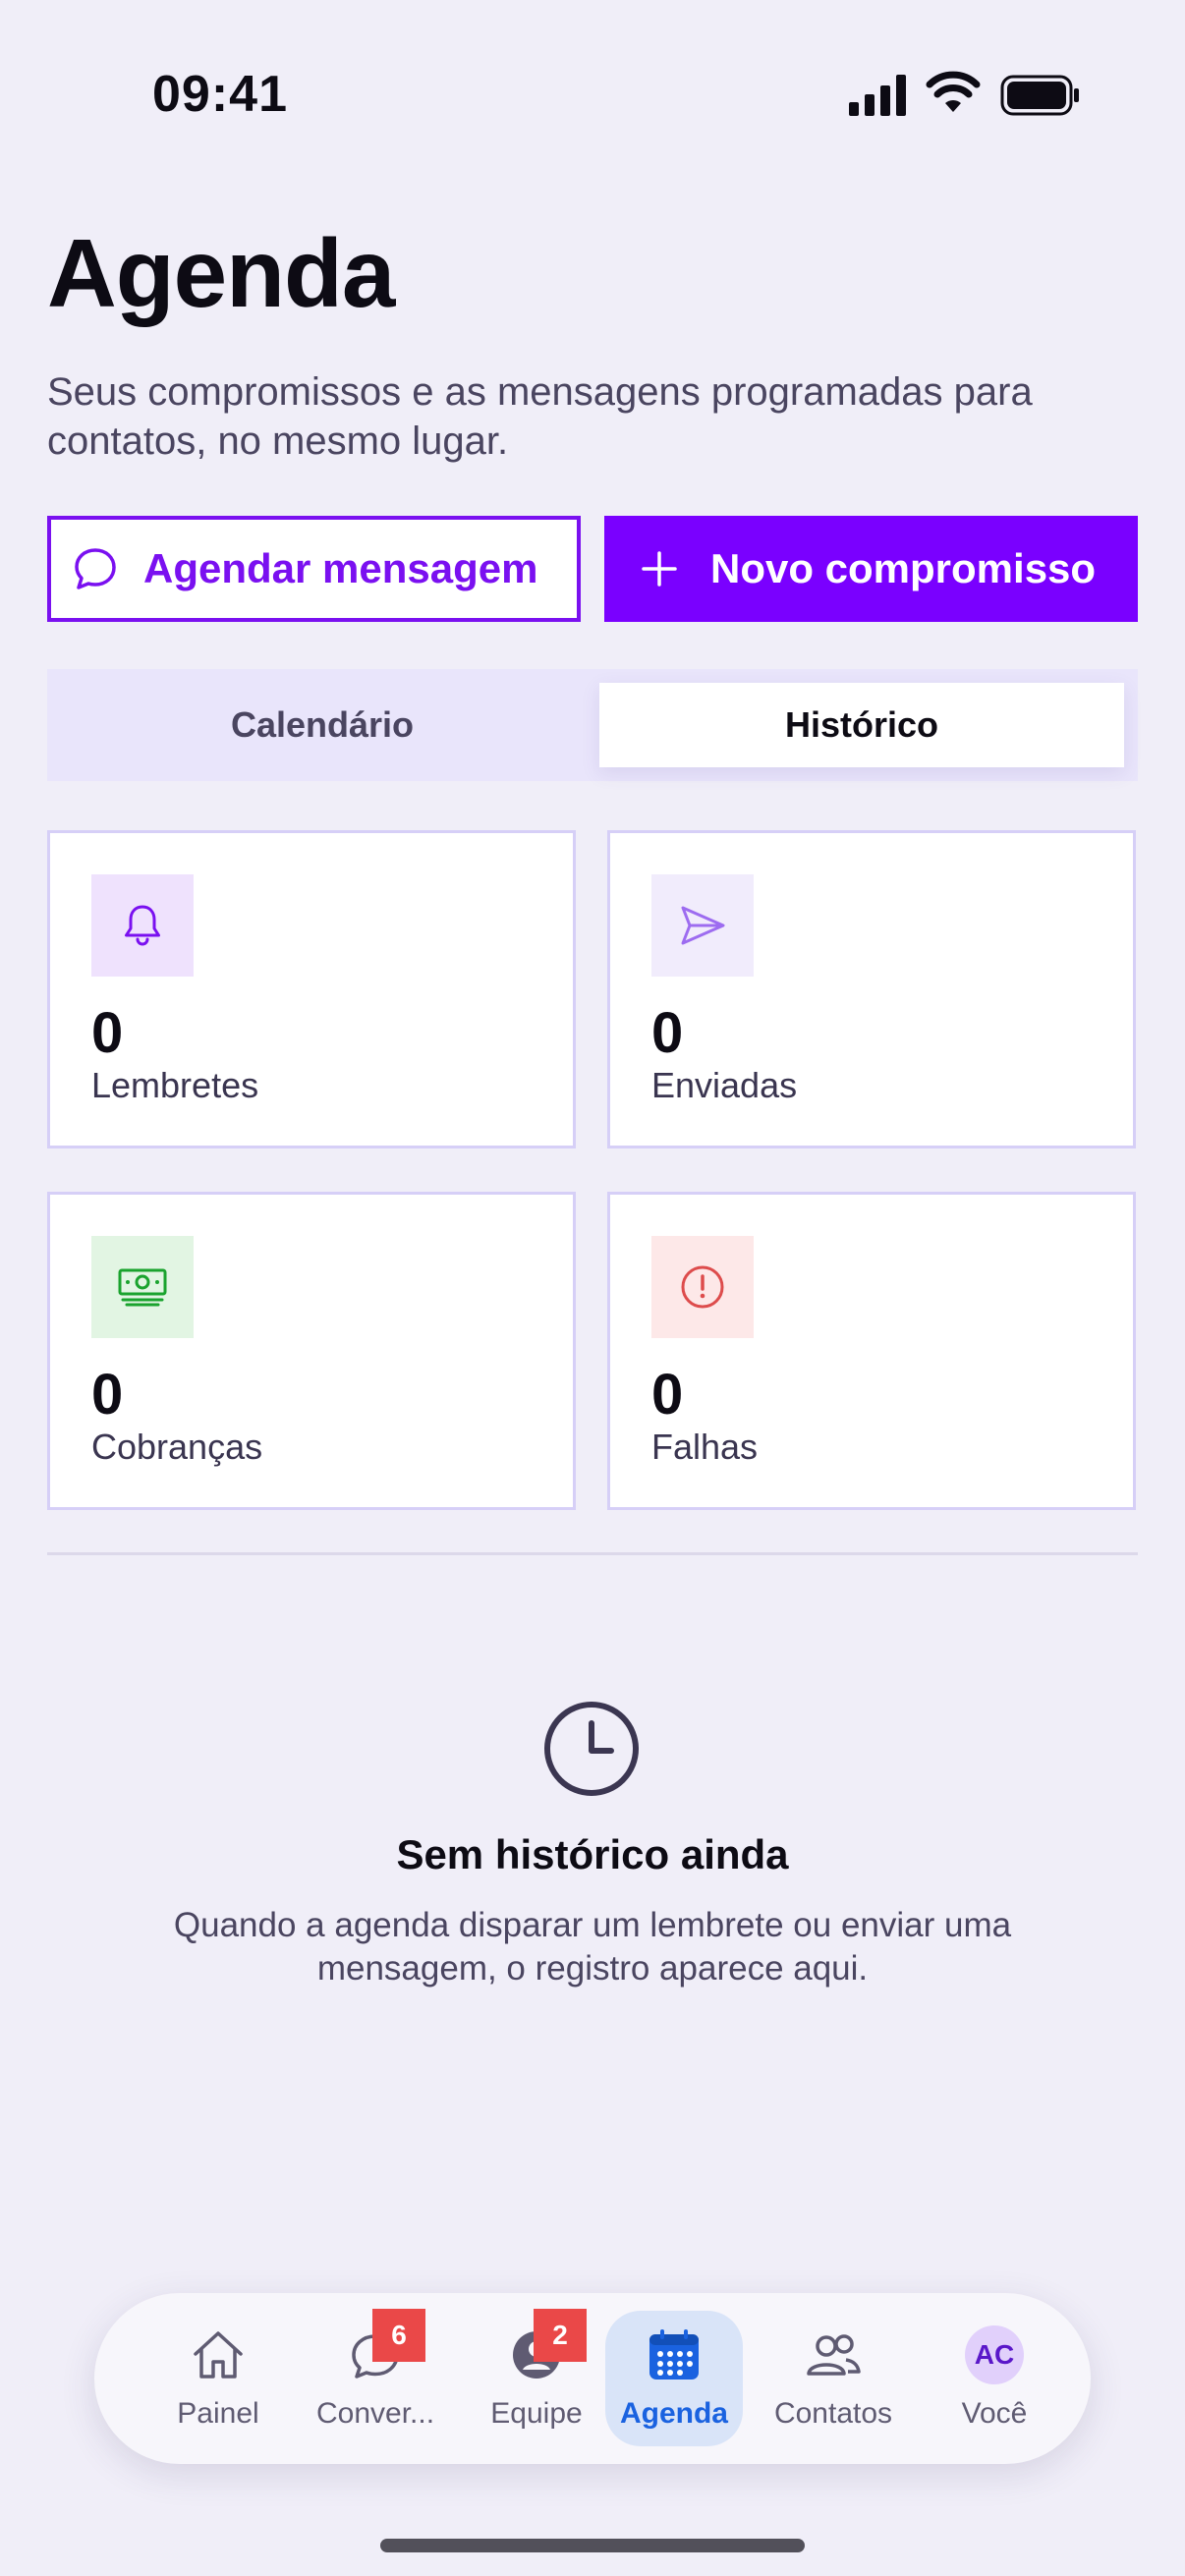 This screenshot has width=1185, height=2576. Describe the element at coordinates (674, 2413) in the screenshot. I see `tab-label: Agenda` at that location.